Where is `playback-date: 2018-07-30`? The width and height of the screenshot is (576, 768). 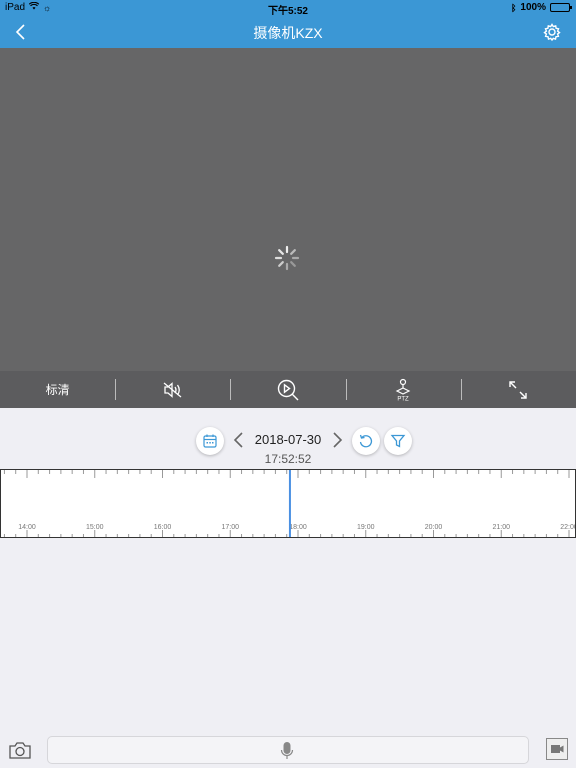 playback-date: 2018-07-30 is located at coordinates (288, 439).